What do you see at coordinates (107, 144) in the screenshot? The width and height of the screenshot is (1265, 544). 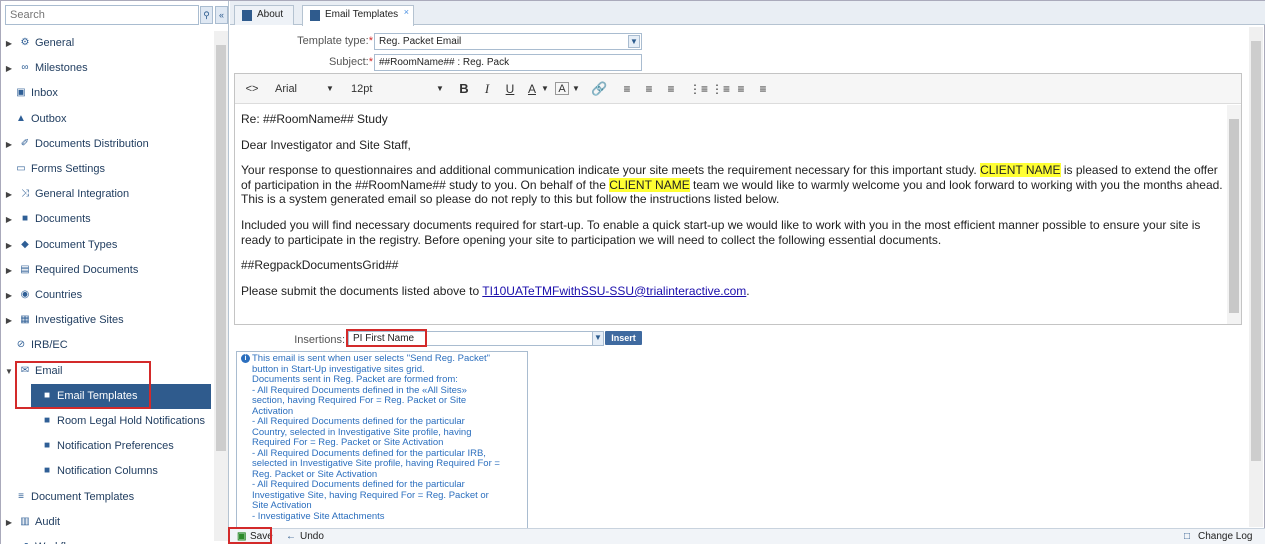 I see `sidebar-item-documents-distribution: ▶ ✐ Documents Distribution` at bounding box center [107, 144].